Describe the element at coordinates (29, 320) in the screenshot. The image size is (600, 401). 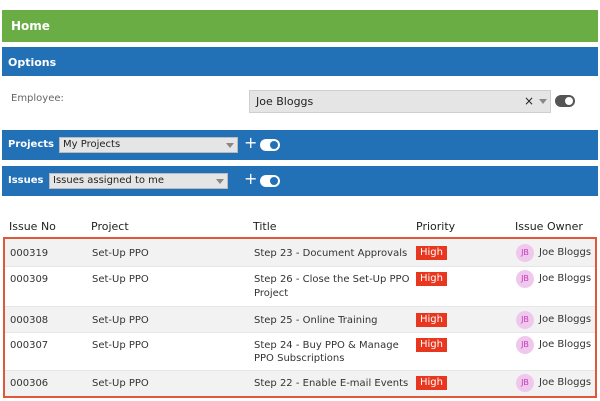
I see `issue-no-cell: 000308` at that location.